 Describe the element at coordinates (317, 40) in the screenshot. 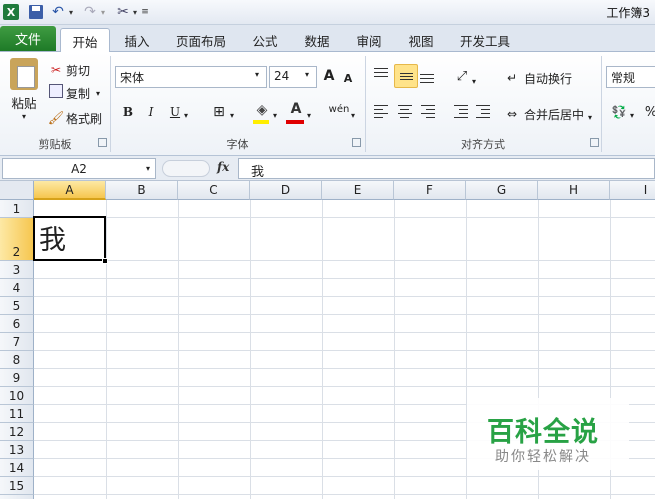

I see `tab-data: 数据` at that location.